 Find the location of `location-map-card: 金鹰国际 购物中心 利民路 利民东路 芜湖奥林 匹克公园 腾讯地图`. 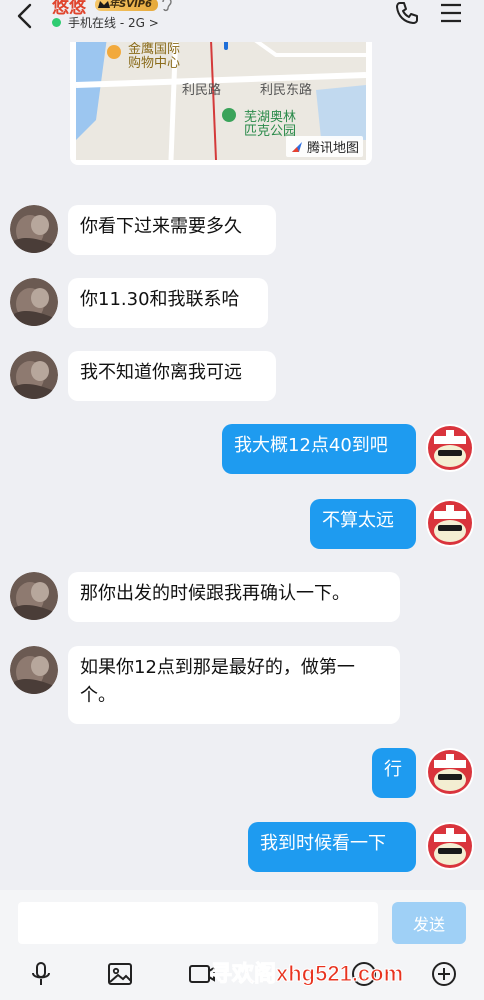

location-map-card: 金鹰国际 购物中心 利民路 利民东路 芜湖奥林 匹克公园 腾讯地图 is located at coordinates (221, 97).